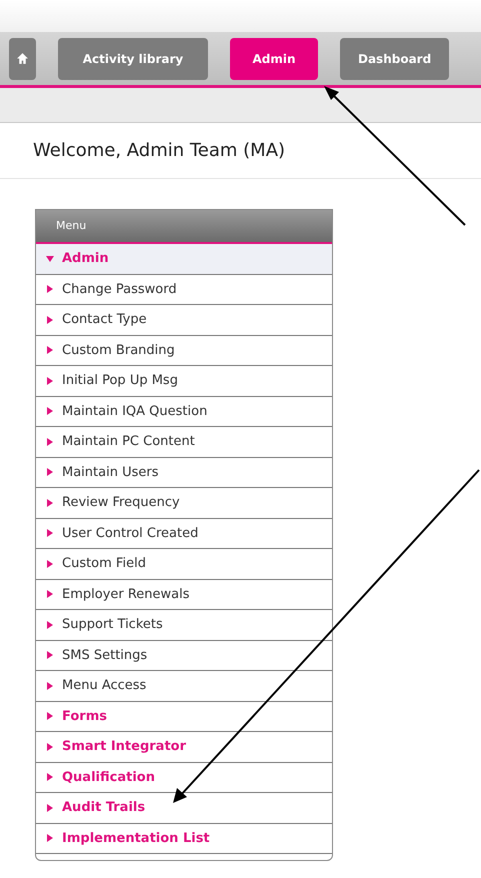  I want to click on home-icon, so click(22, 58).